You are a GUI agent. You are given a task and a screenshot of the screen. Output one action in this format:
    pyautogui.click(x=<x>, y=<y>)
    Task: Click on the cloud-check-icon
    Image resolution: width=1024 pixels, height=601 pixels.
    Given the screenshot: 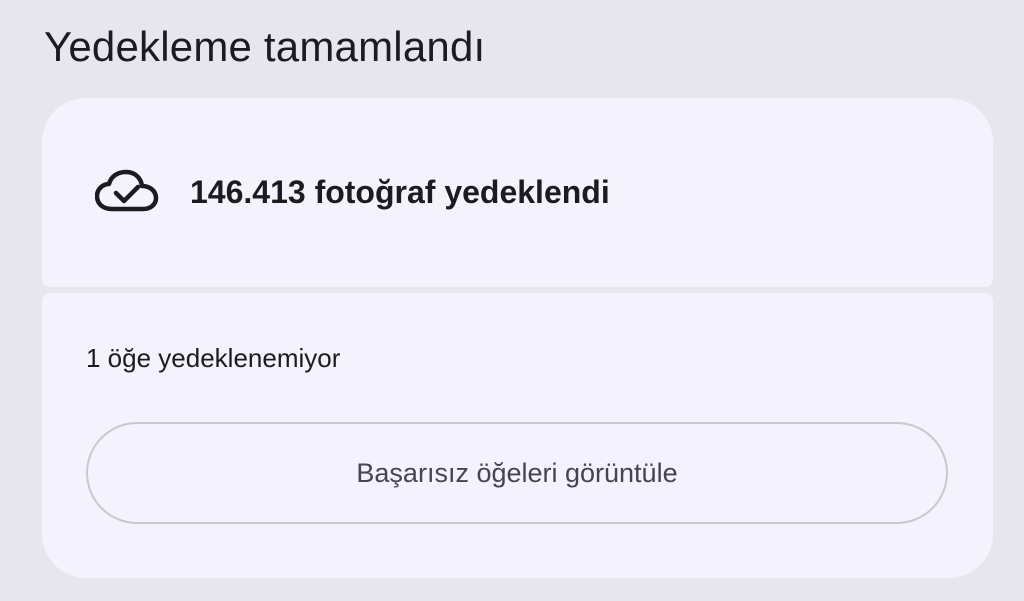 What is the action you would take?
    pyautogui.click(x=126, y=192)
    